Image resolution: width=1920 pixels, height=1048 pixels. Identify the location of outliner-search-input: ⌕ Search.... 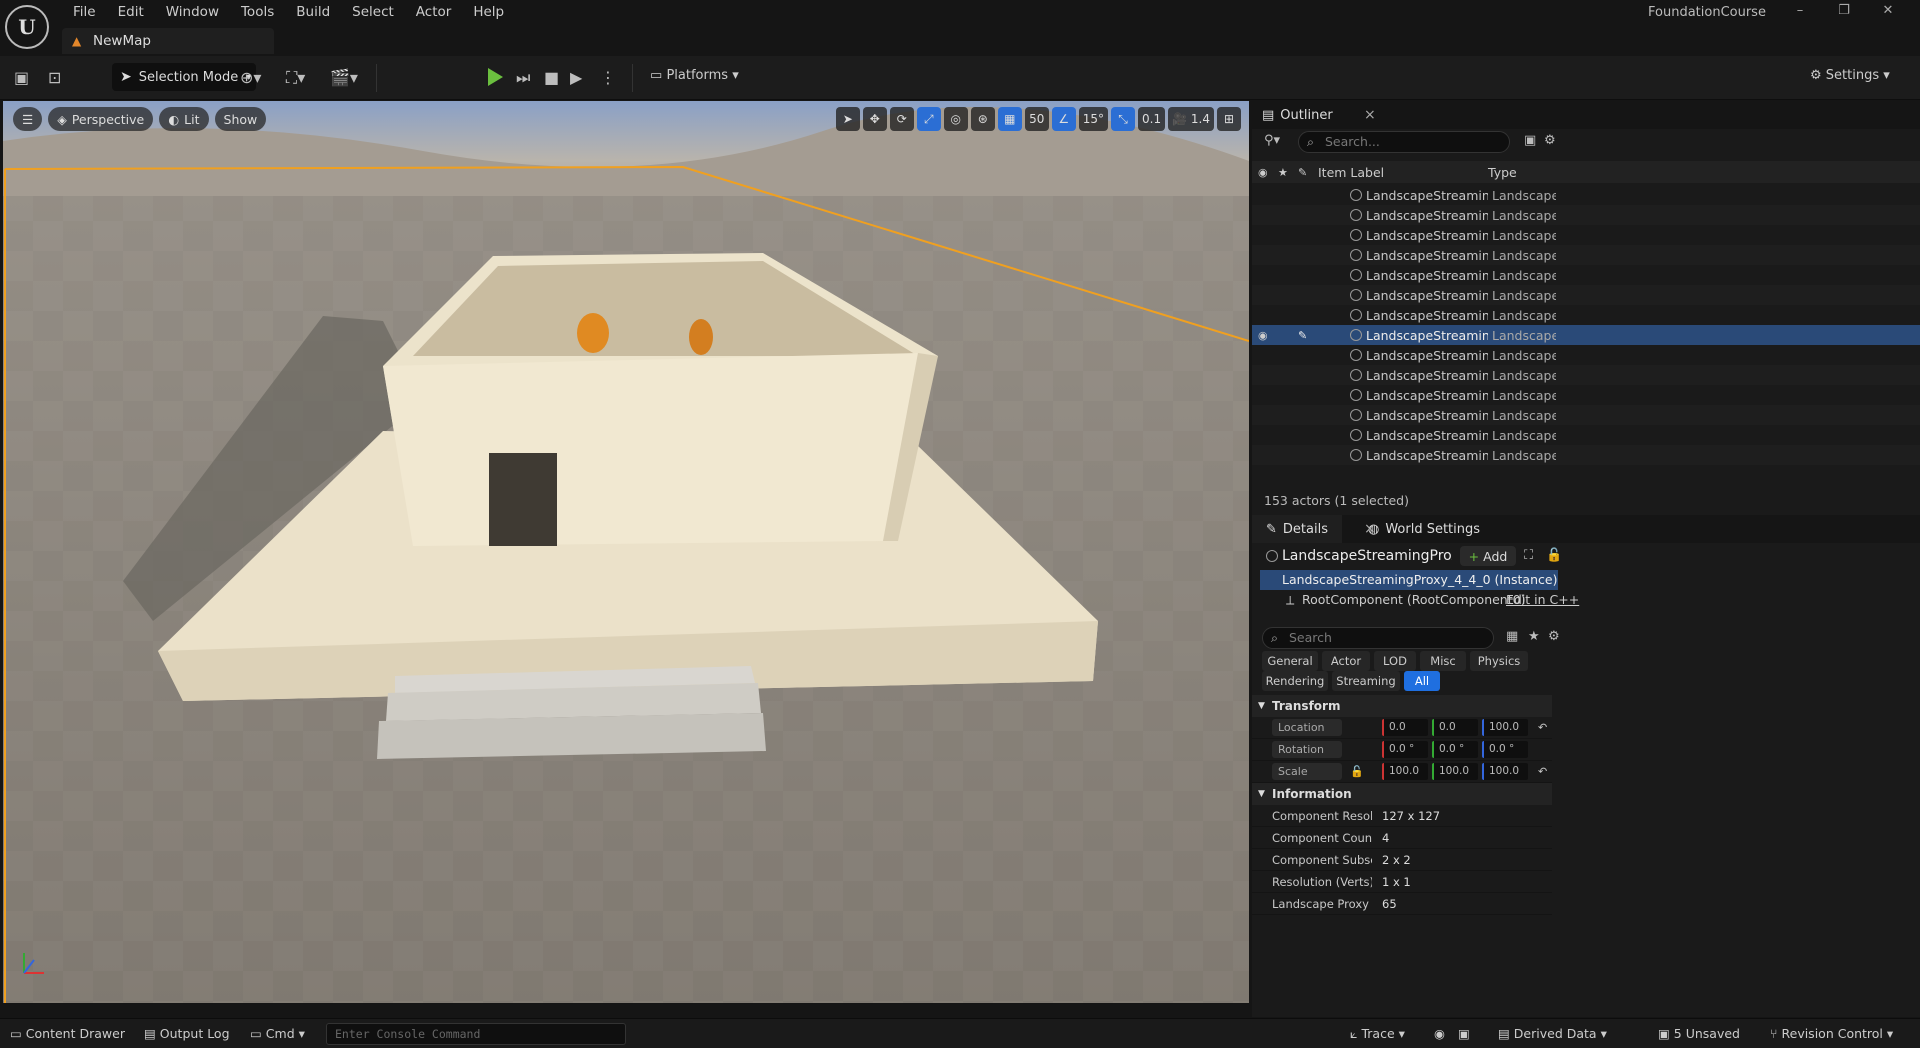
(1404, 142).